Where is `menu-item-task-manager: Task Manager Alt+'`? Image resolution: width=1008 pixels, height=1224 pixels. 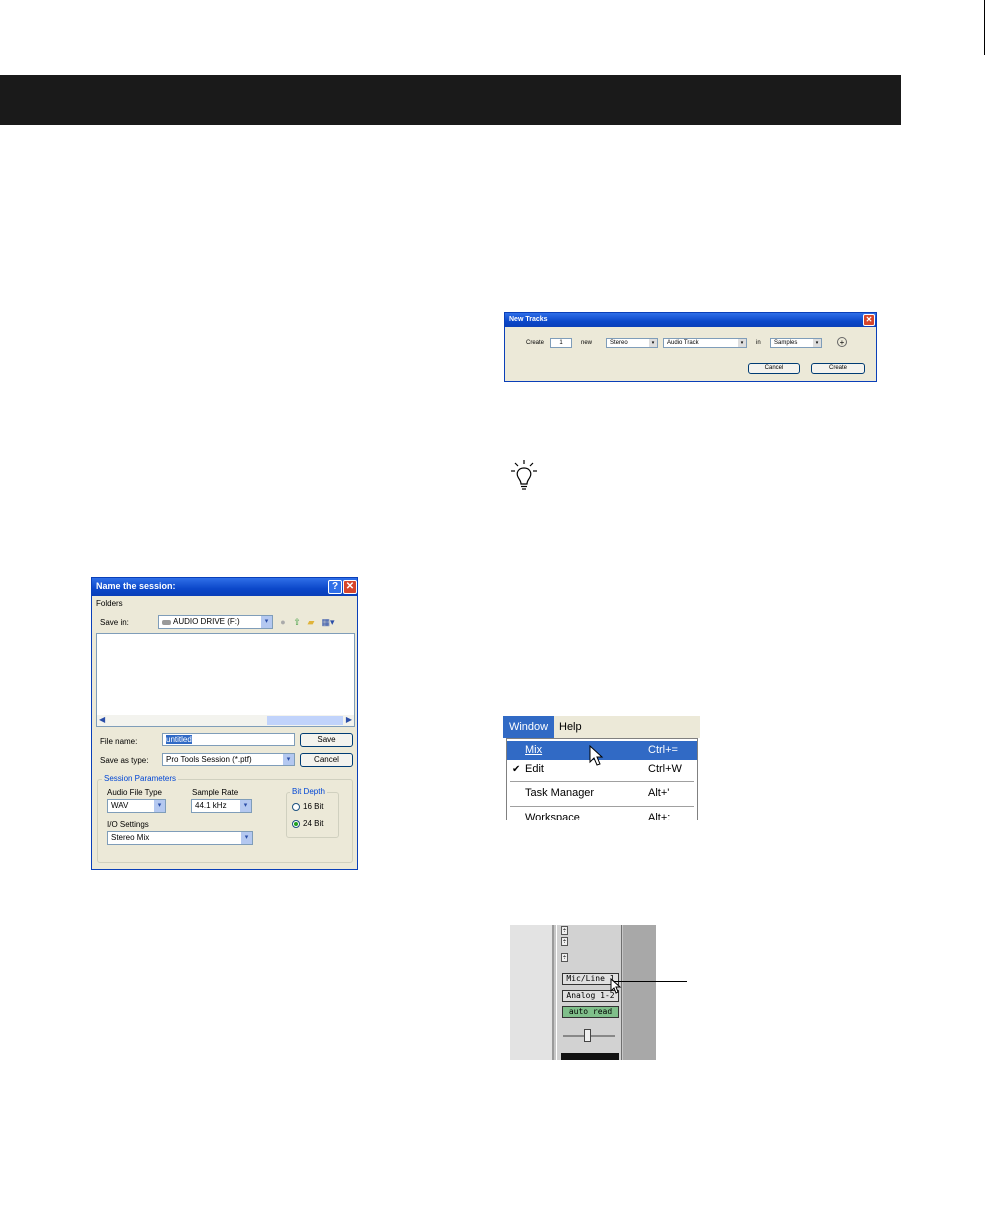 menu-item-task-manager: Task Manager Alt+' is located at coordinates (602, 793).